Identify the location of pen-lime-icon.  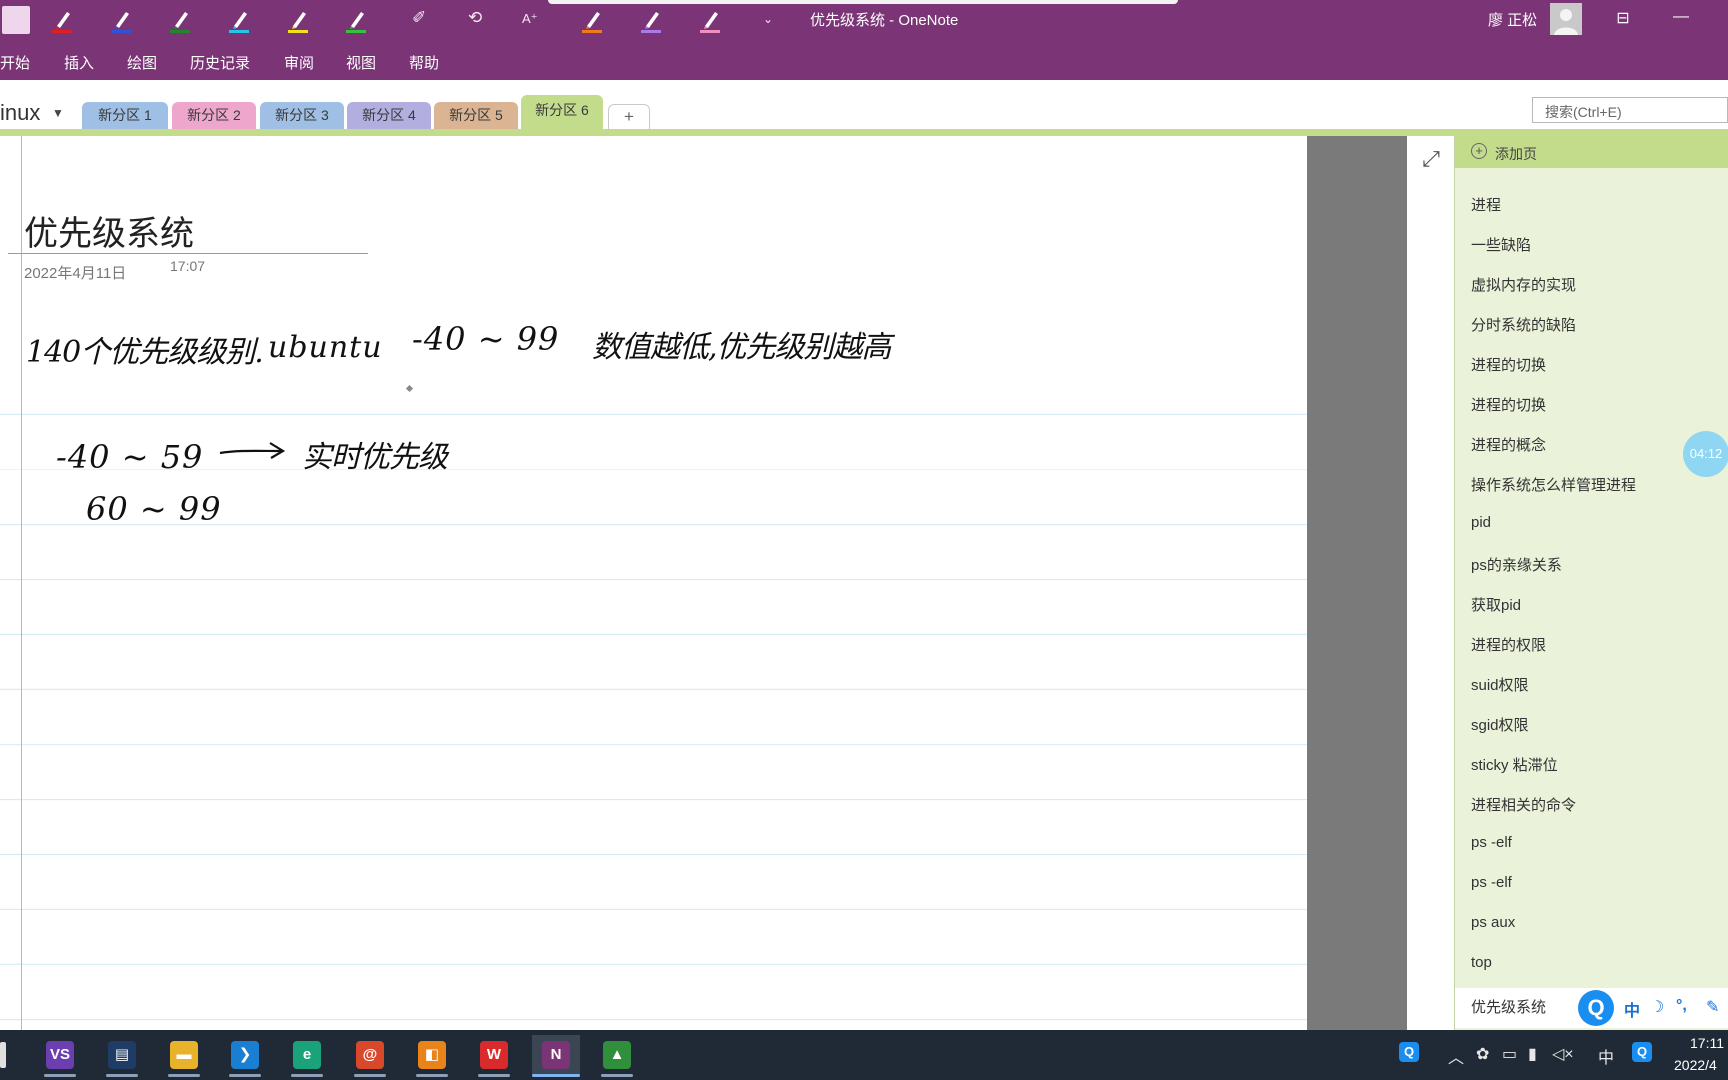
(356, 20).